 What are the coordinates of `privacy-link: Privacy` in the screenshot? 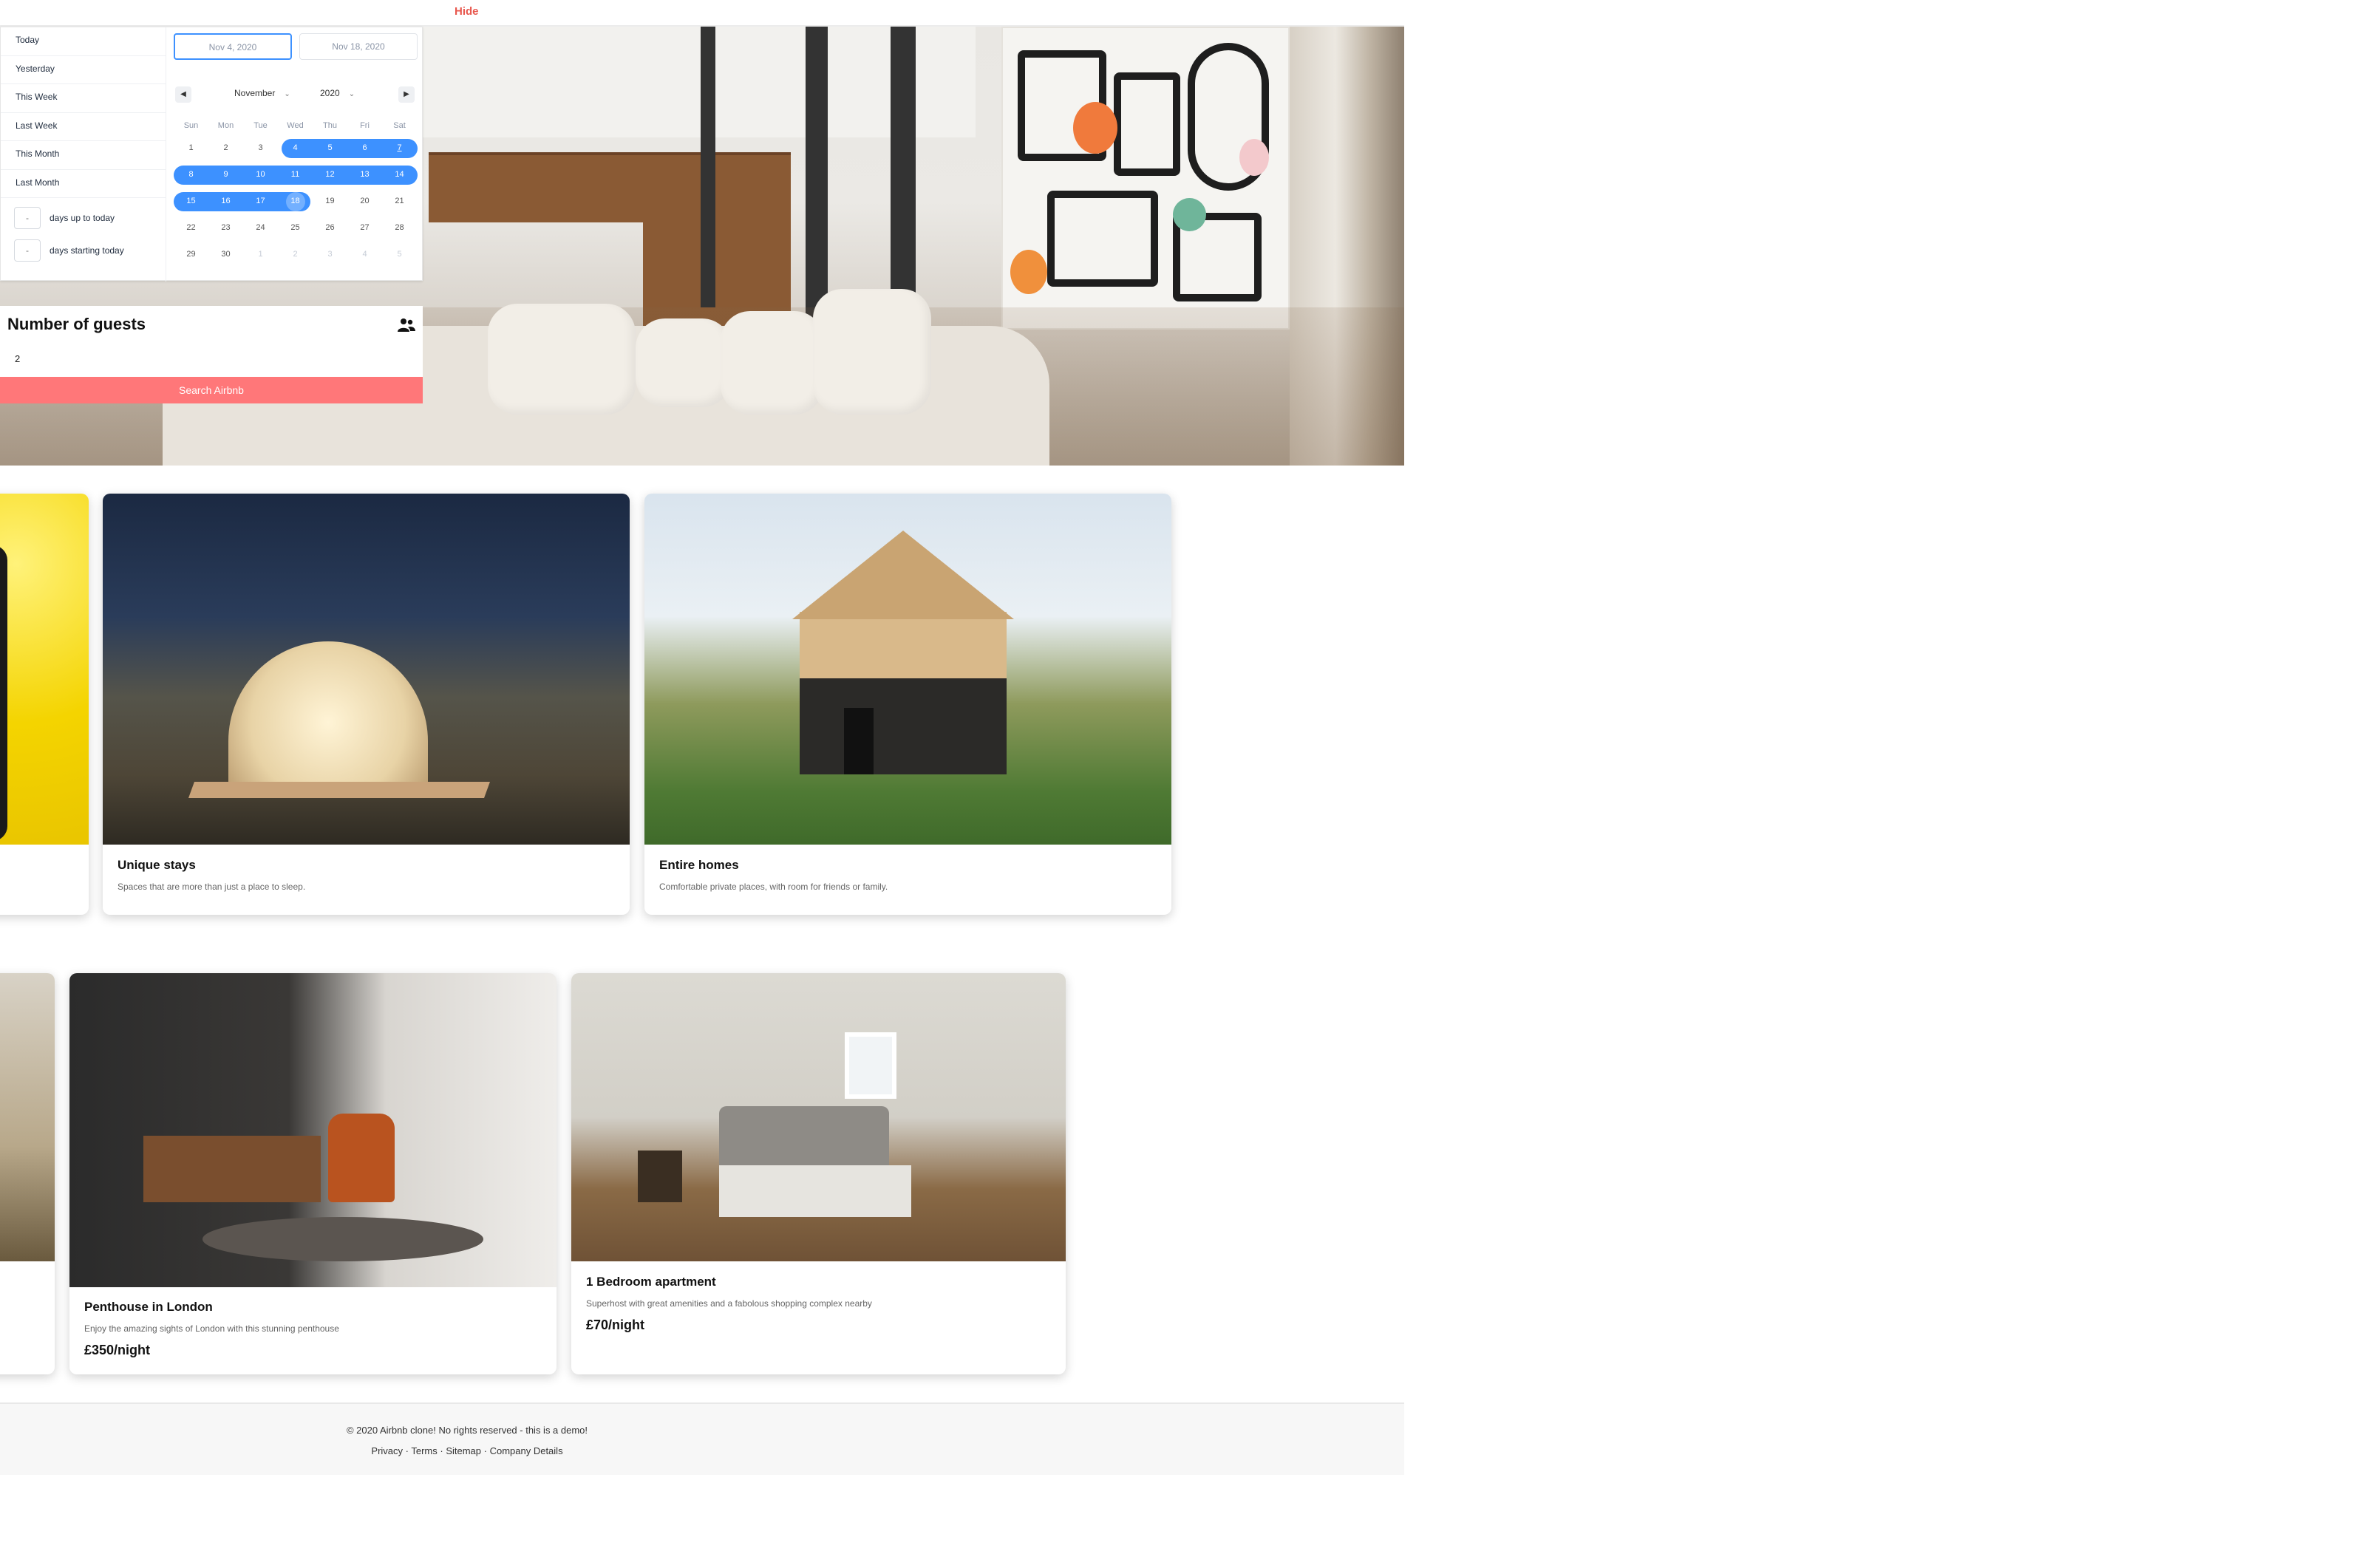 It's located at (387, 1450).